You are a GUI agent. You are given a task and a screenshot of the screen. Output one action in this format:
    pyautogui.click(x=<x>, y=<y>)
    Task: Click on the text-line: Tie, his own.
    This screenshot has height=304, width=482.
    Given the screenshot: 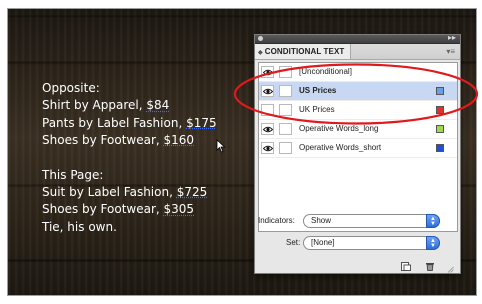 What is the action you would take?
    pyautogui.click(x=79, y=226)
    